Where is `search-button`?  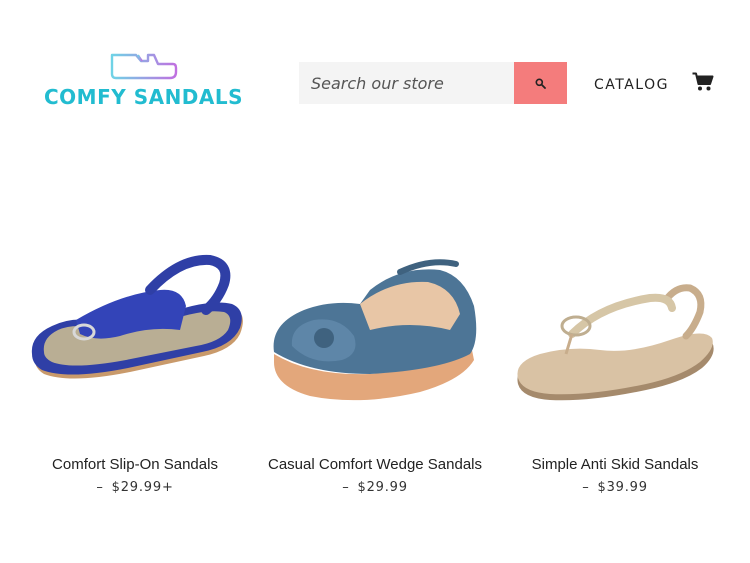
search-button is located at coordinates (540, 83).